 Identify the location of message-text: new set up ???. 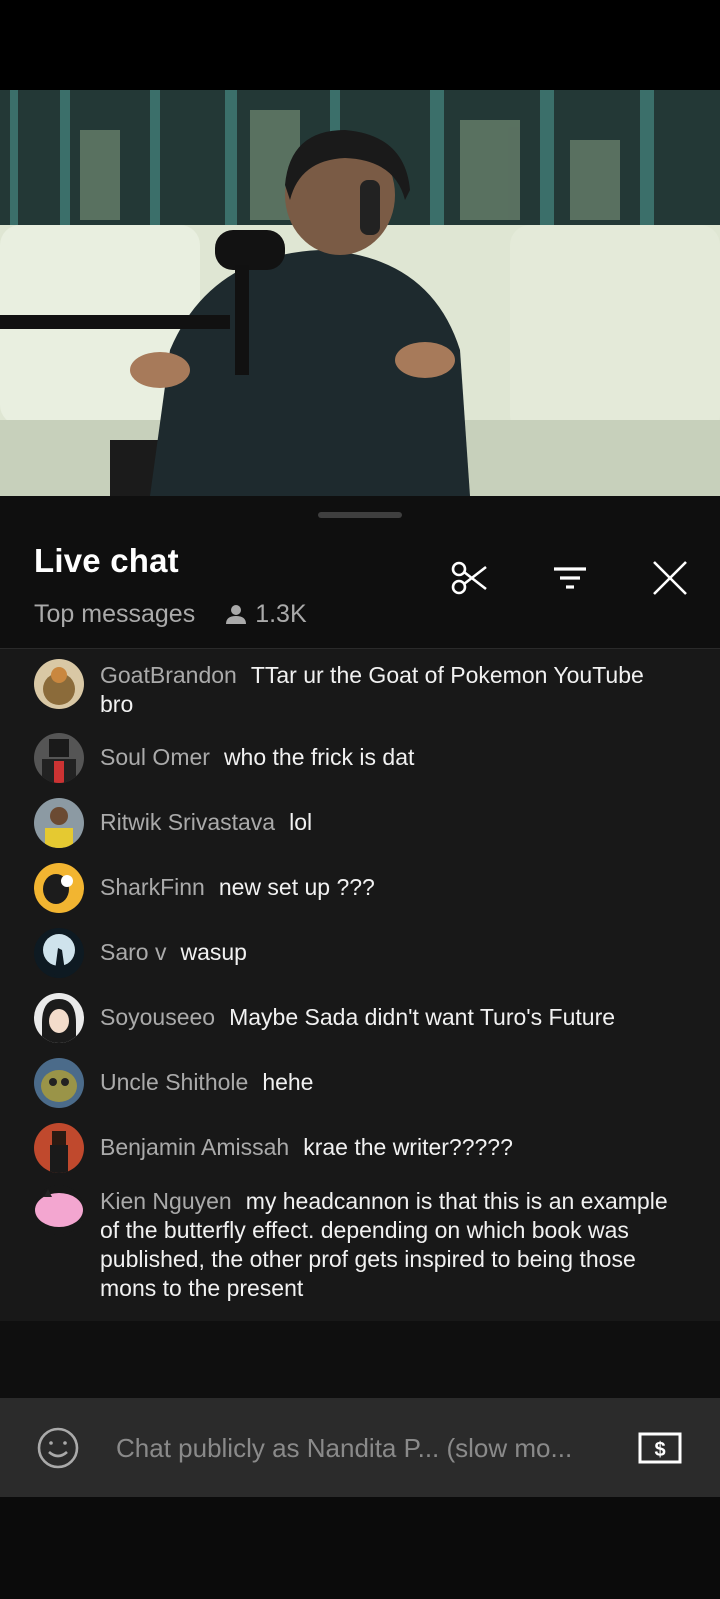
(296, 887).